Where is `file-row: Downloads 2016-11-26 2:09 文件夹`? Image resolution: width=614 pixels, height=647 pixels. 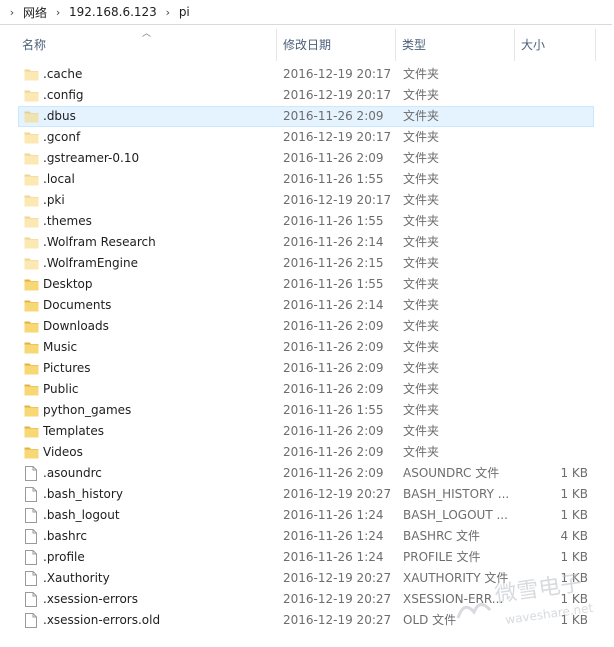 file-row: Downloads 2016-11-26 2:09 文件夹 is located at coordinates (306, 326).